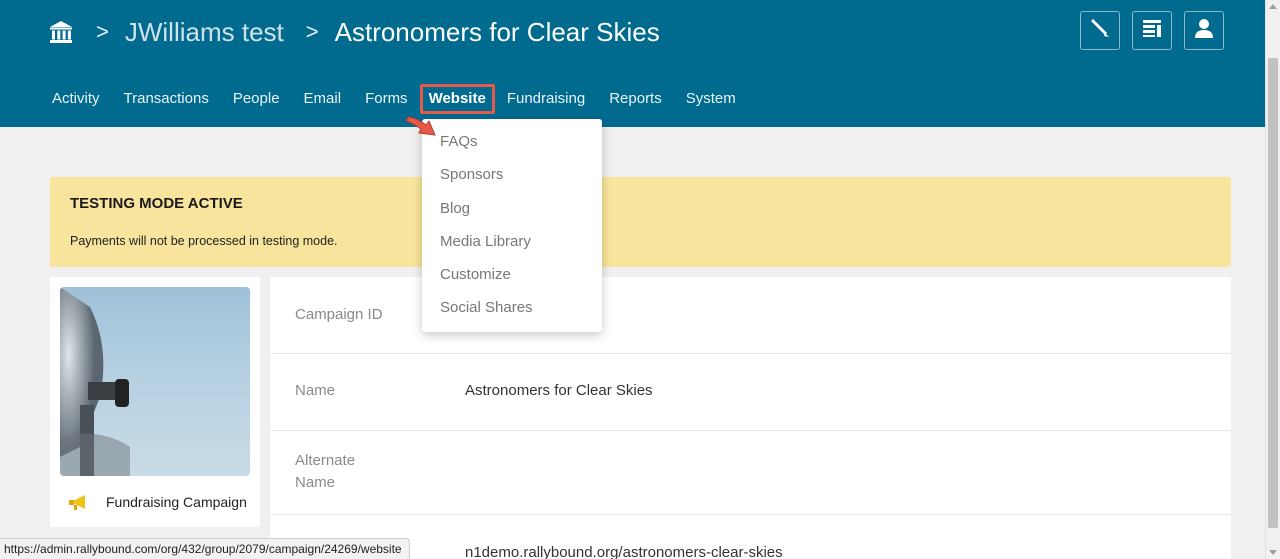  Describe the element at coordinates (61, 32) in the screenshot. I see `bank-icon` at that location.